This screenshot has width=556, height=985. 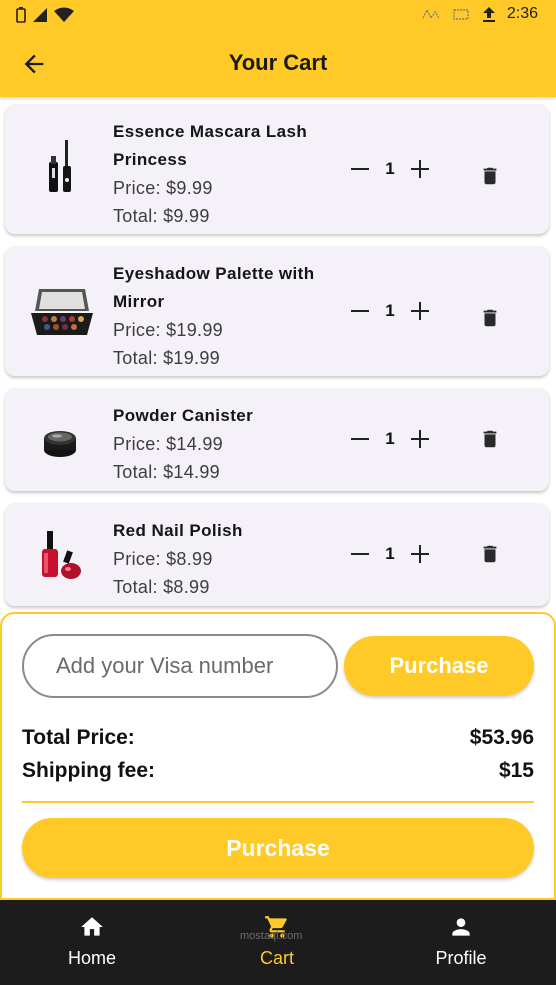 What do you see at coordinates (166, 472) in the screenshot?
I see `item-total: Total: $14.99` at bounding box center [166, 472].